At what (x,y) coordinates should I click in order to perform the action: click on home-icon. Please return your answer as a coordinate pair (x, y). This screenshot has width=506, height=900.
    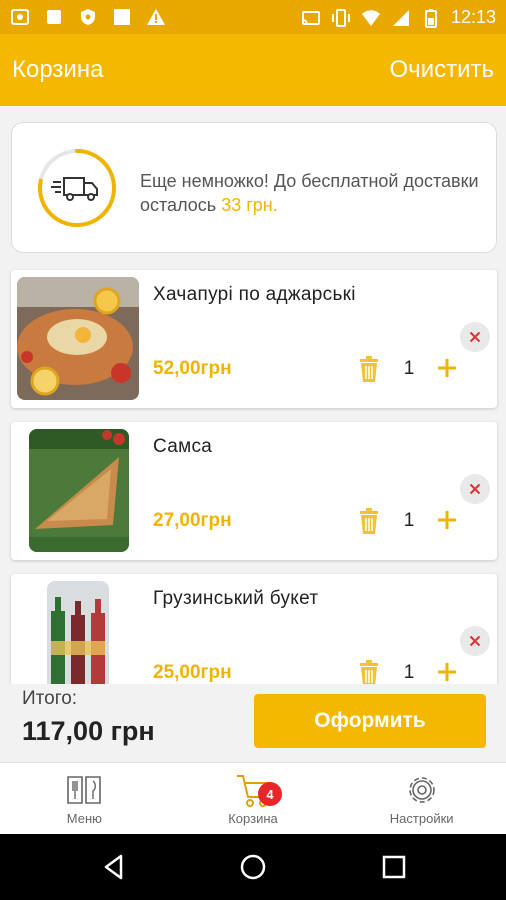
    Looking at the image, I should click on (253, 867).